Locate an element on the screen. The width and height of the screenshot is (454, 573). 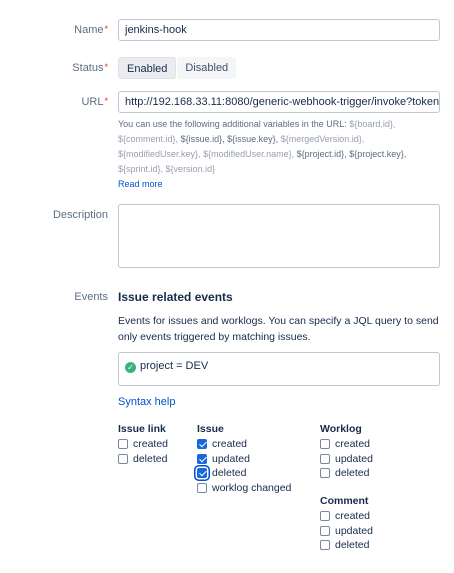
var-sprint-id: ${sprint.id}, is located at coordinates (141, 169).